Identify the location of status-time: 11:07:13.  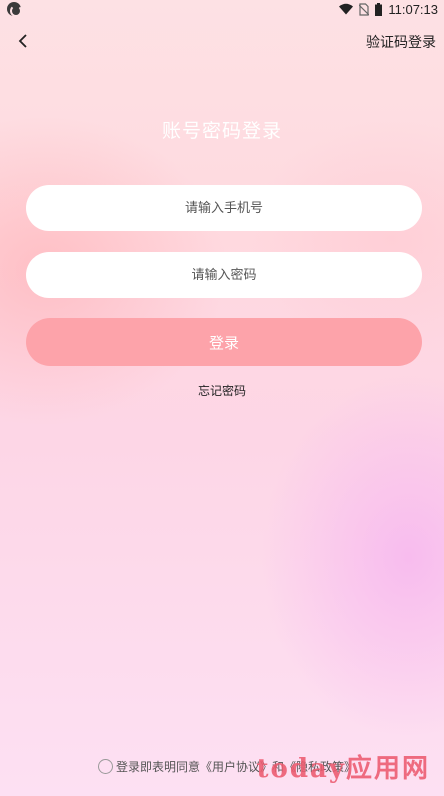
(413, 9).